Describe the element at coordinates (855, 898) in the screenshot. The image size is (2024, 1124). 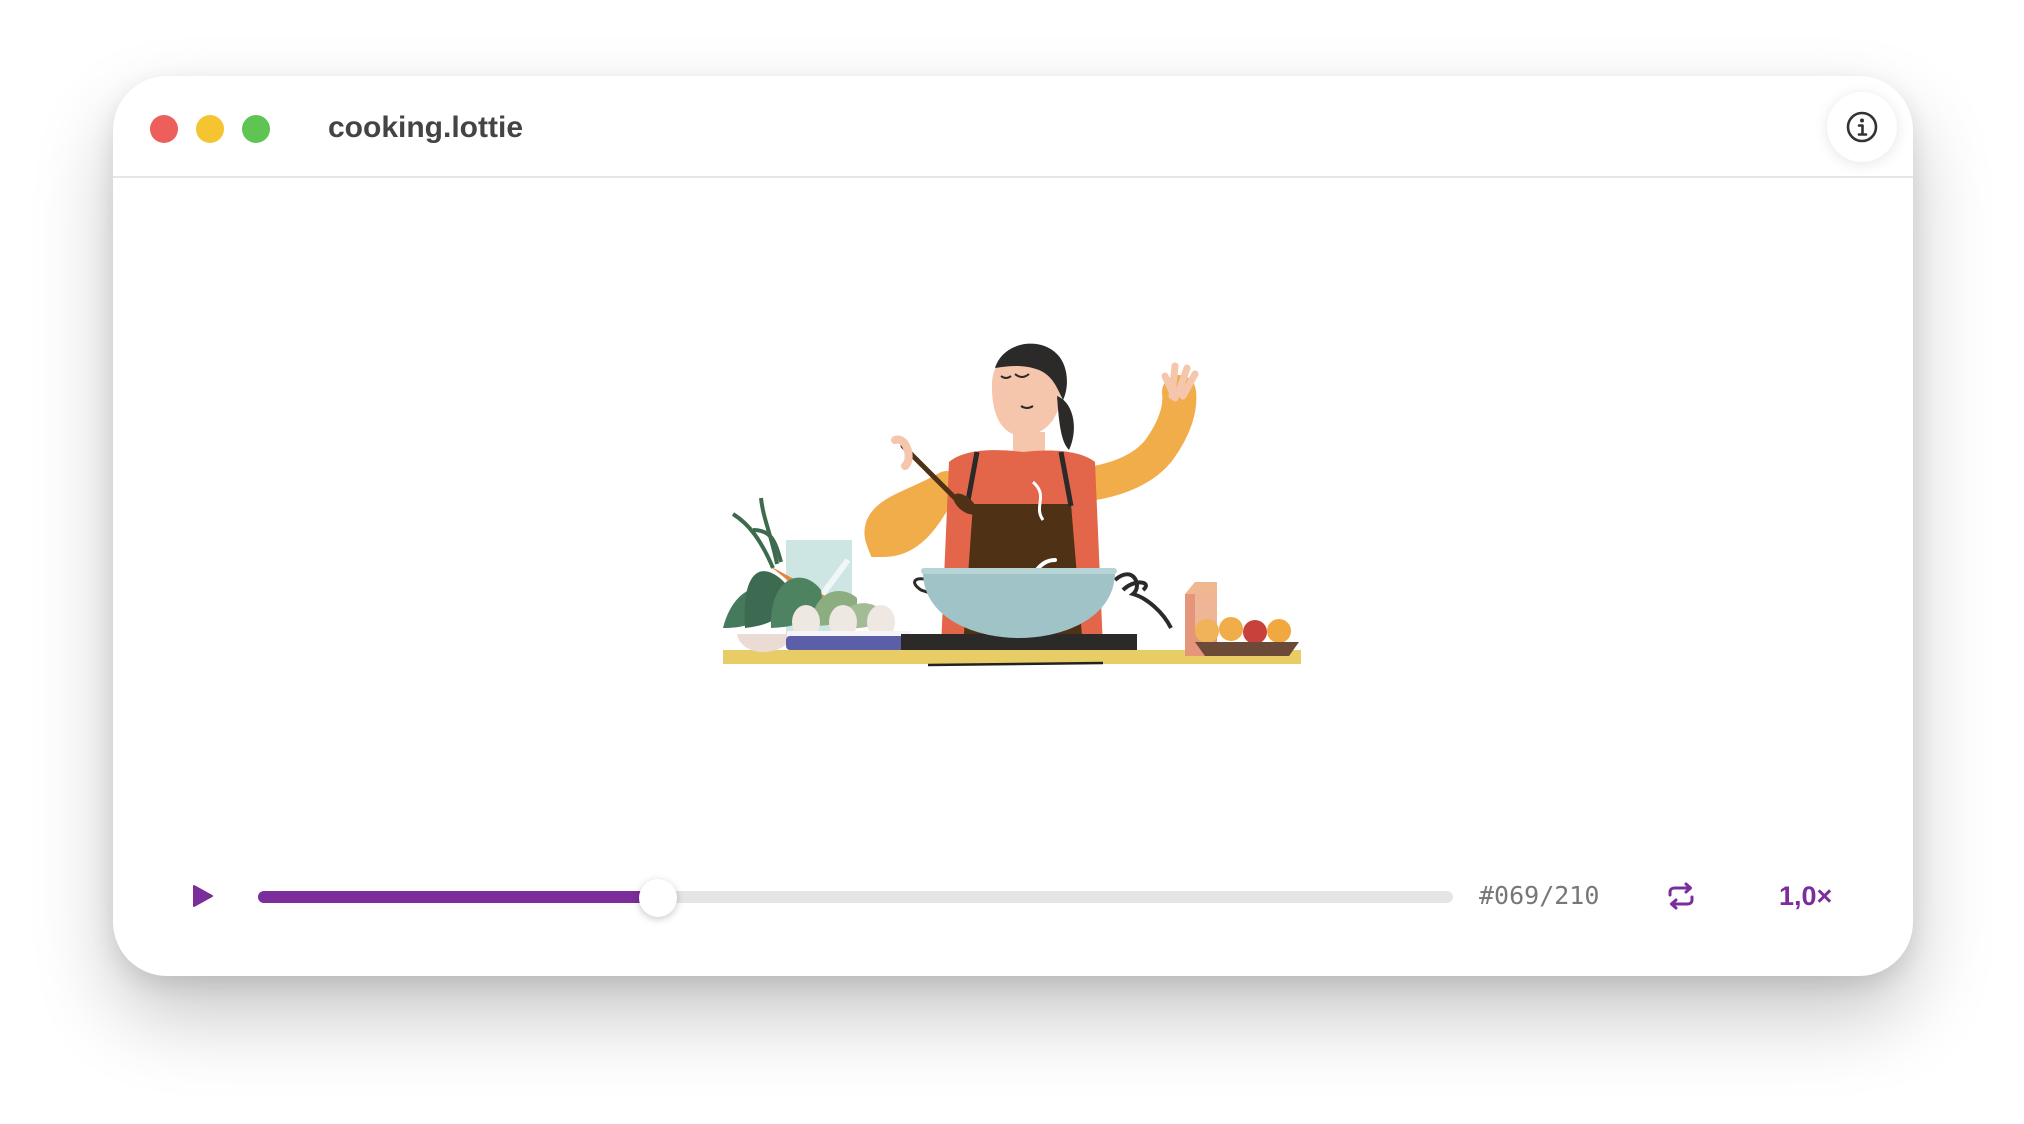
I see `progress-slider` at that location.